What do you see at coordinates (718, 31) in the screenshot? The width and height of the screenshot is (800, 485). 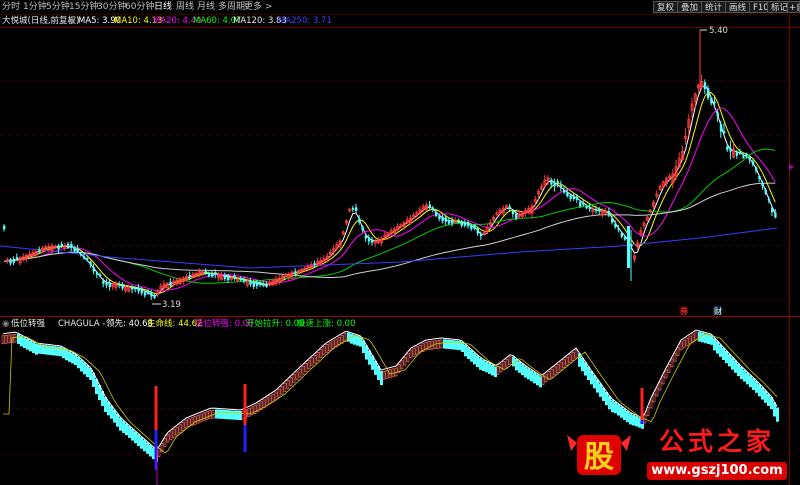 I see `high-price-label: 5.40` at bounding box center [718, 31].